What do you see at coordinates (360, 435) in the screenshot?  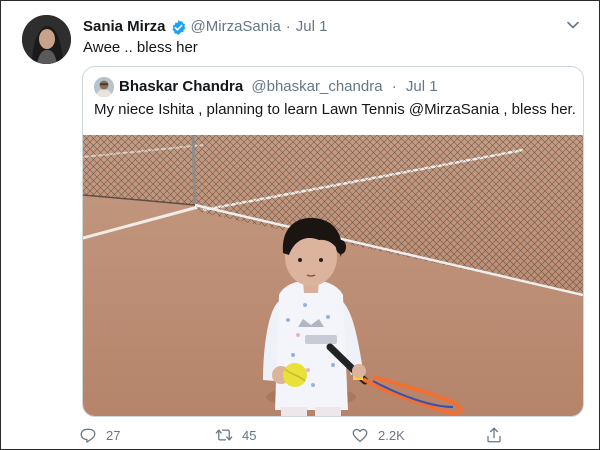 I see `like-icon` at bounding box center [360, 435].